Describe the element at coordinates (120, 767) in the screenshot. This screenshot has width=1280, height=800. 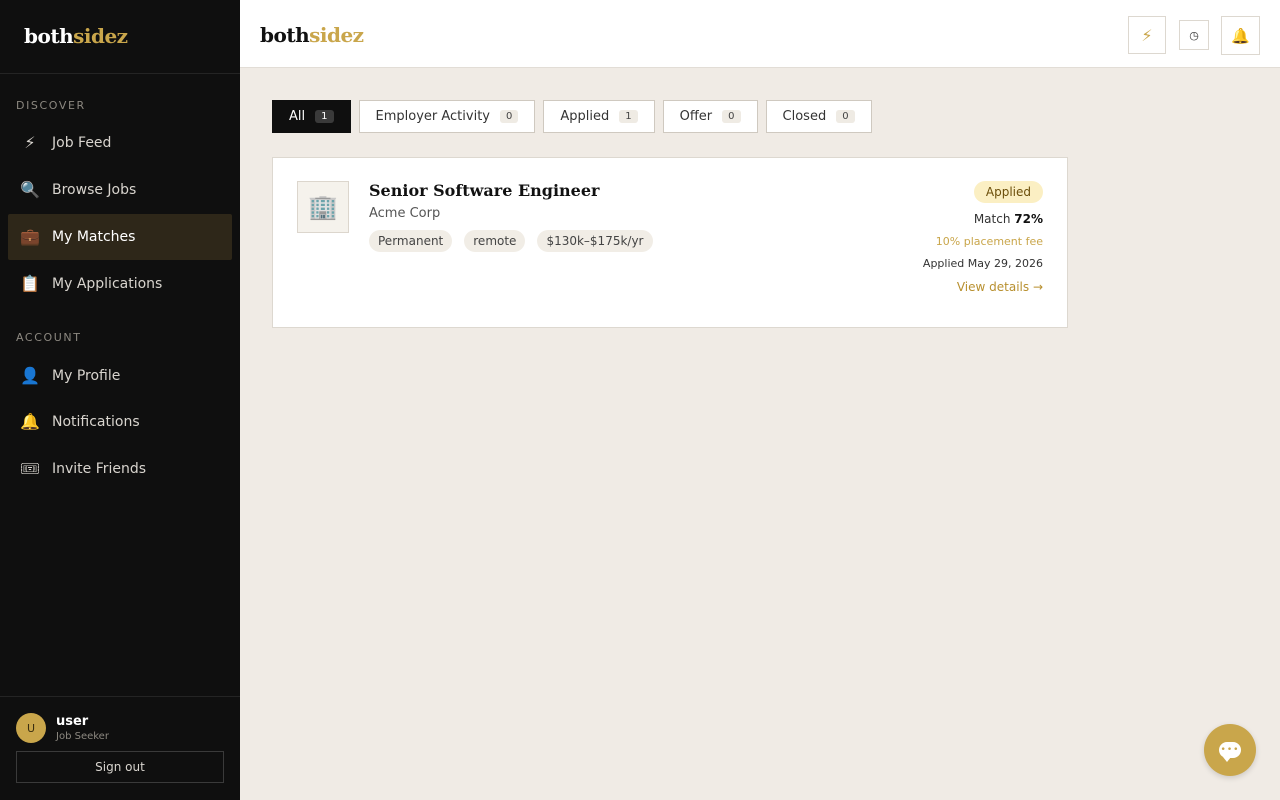
I see `sign-out-button: Sign out` at that location.